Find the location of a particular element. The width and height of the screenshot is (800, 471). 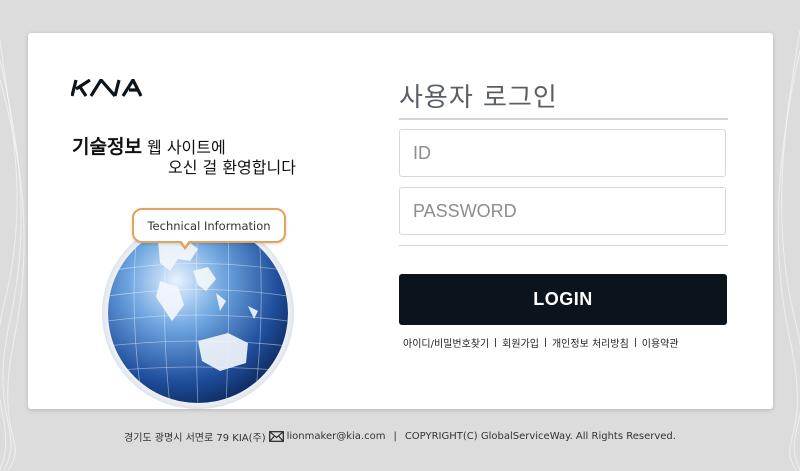

title-divider is located at coordinates (563, 119).